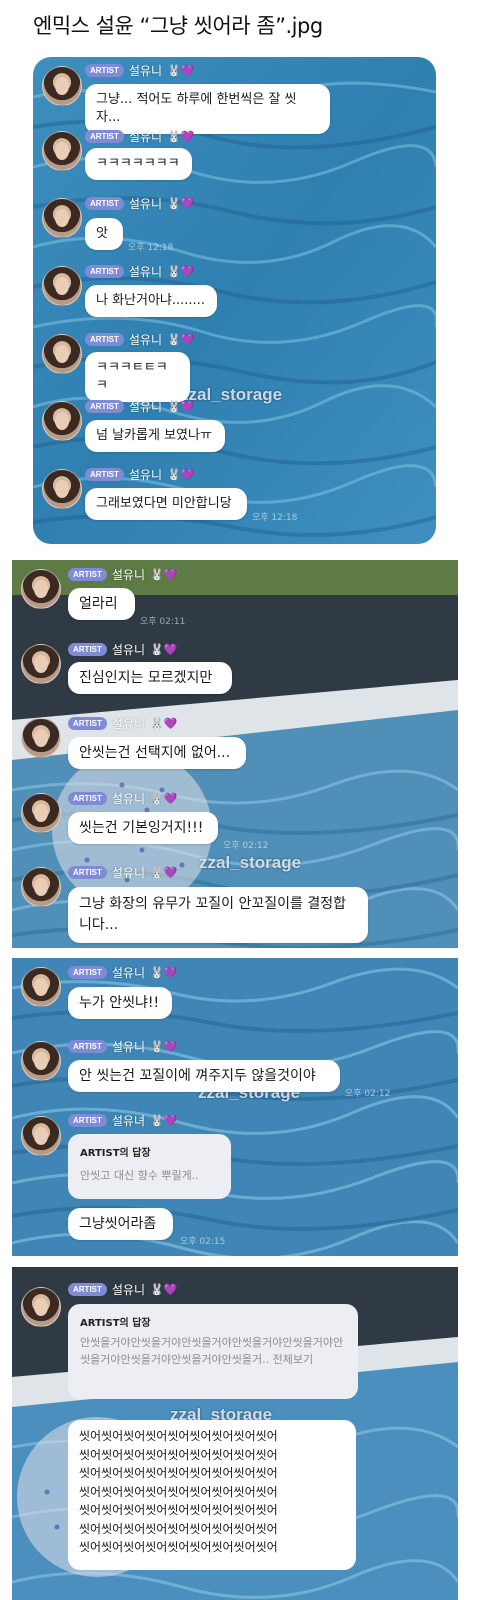 Image resolution: width=478 pixels, height=1600 pixels. I want to click on message-bubble: 넘 날카롭게 보였나ㅠ, so click(155, 436).